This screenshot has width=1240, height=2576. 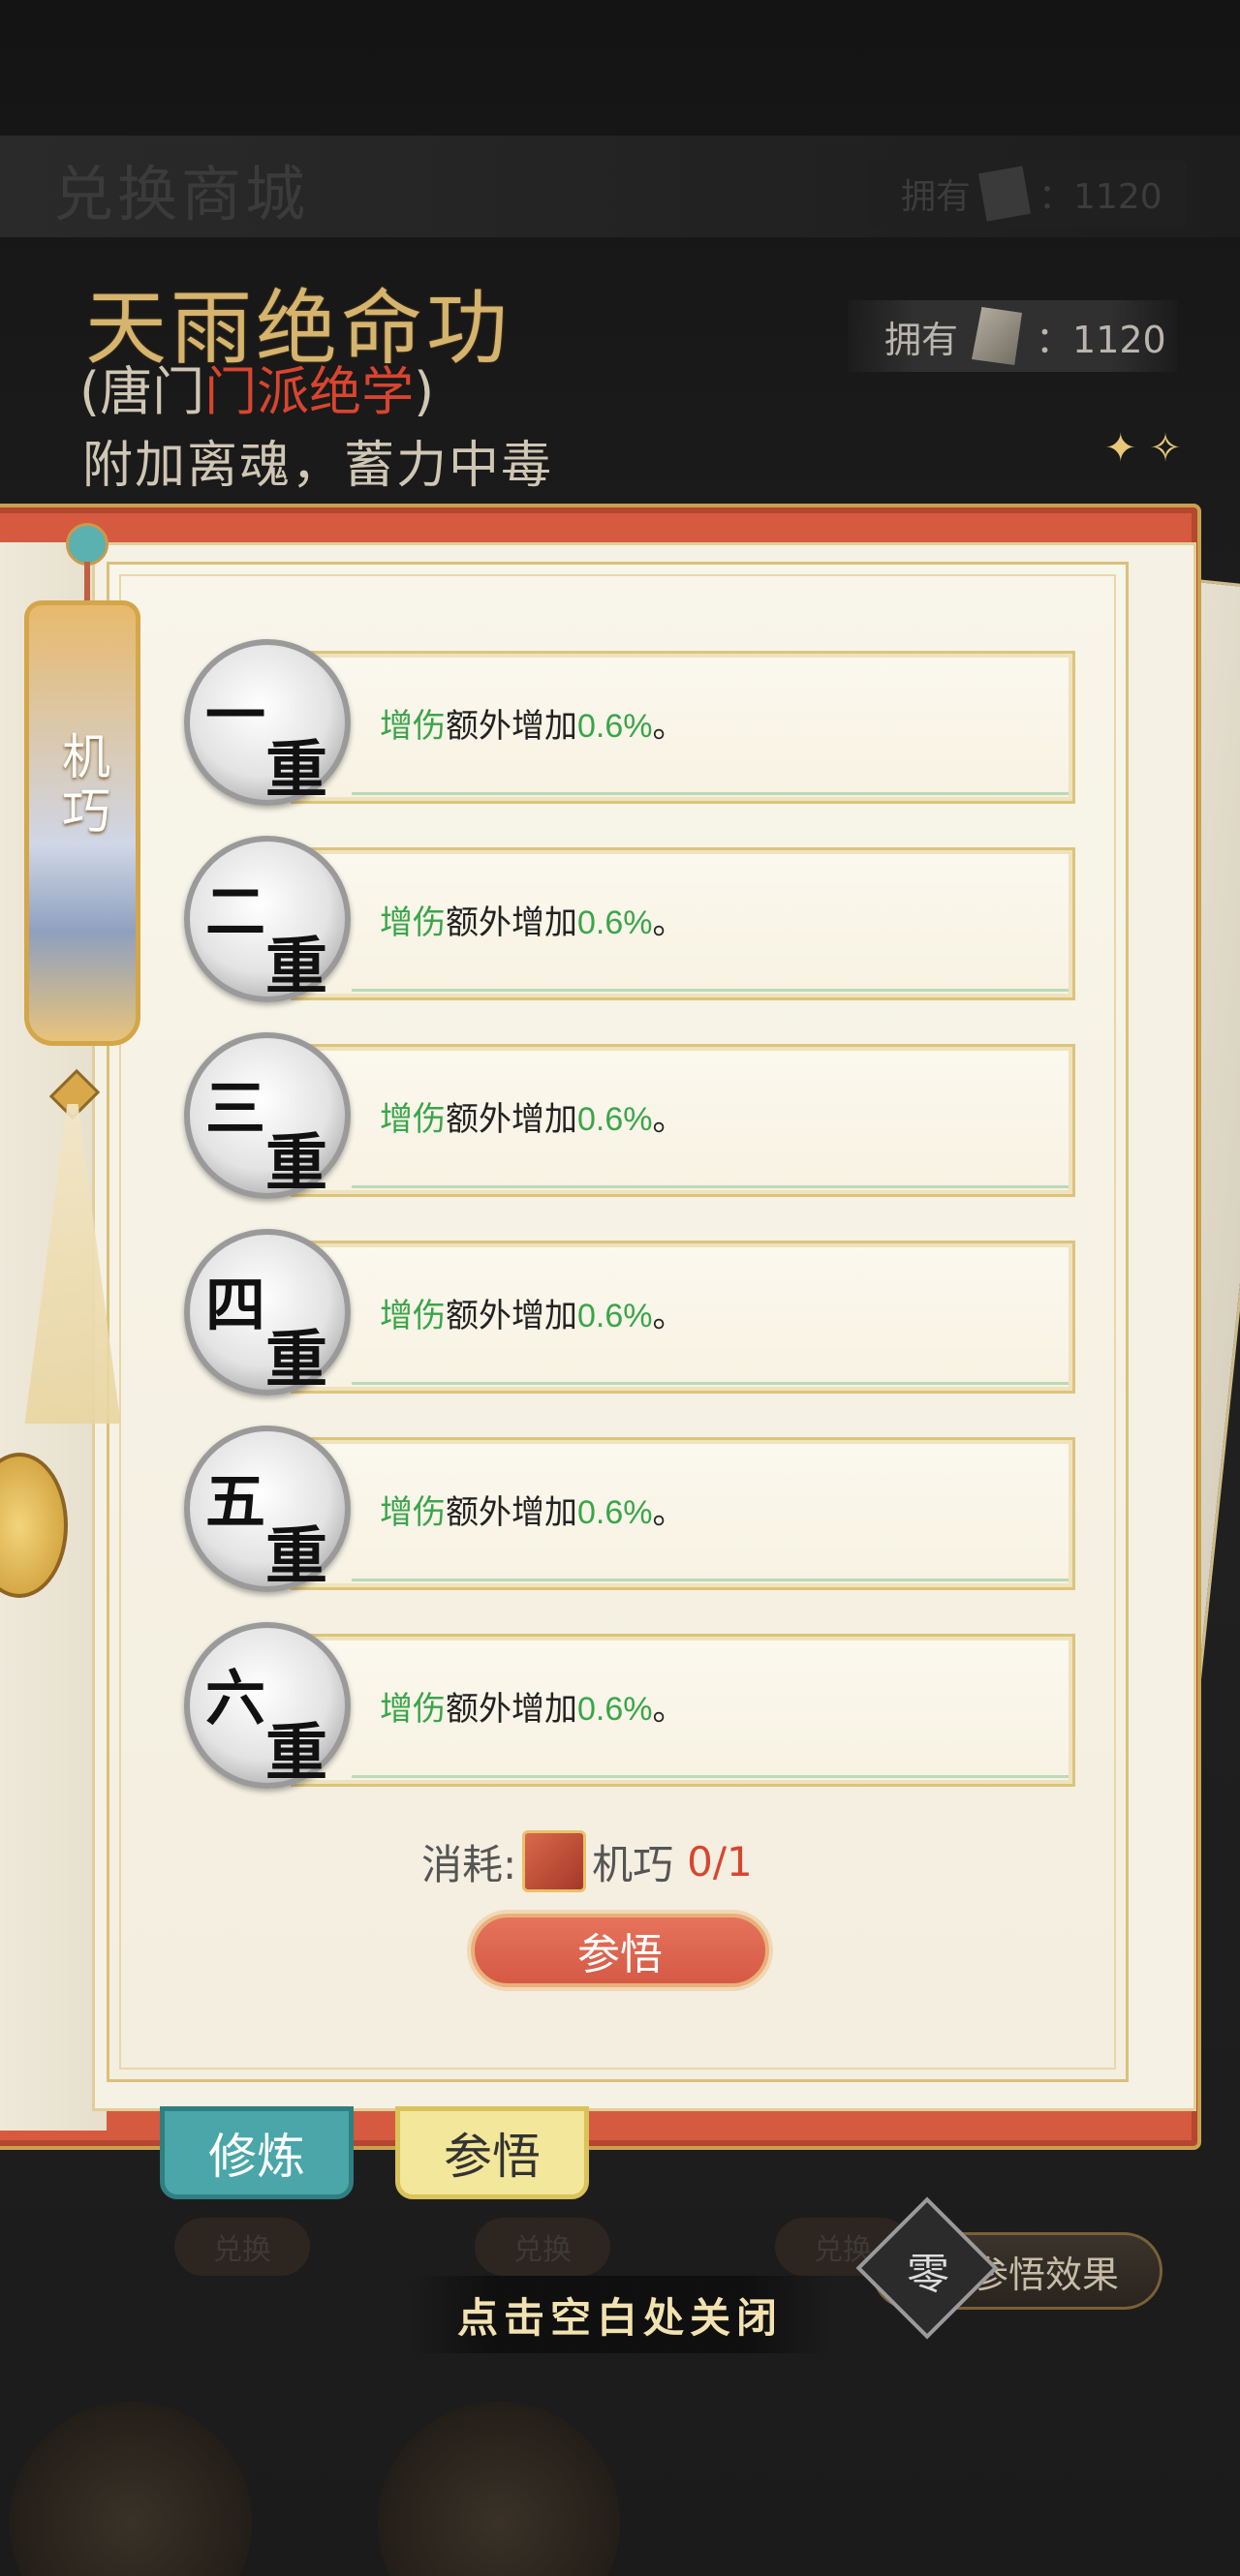 I want to click on category-banner: 机巧, so click(x=82, y=823).